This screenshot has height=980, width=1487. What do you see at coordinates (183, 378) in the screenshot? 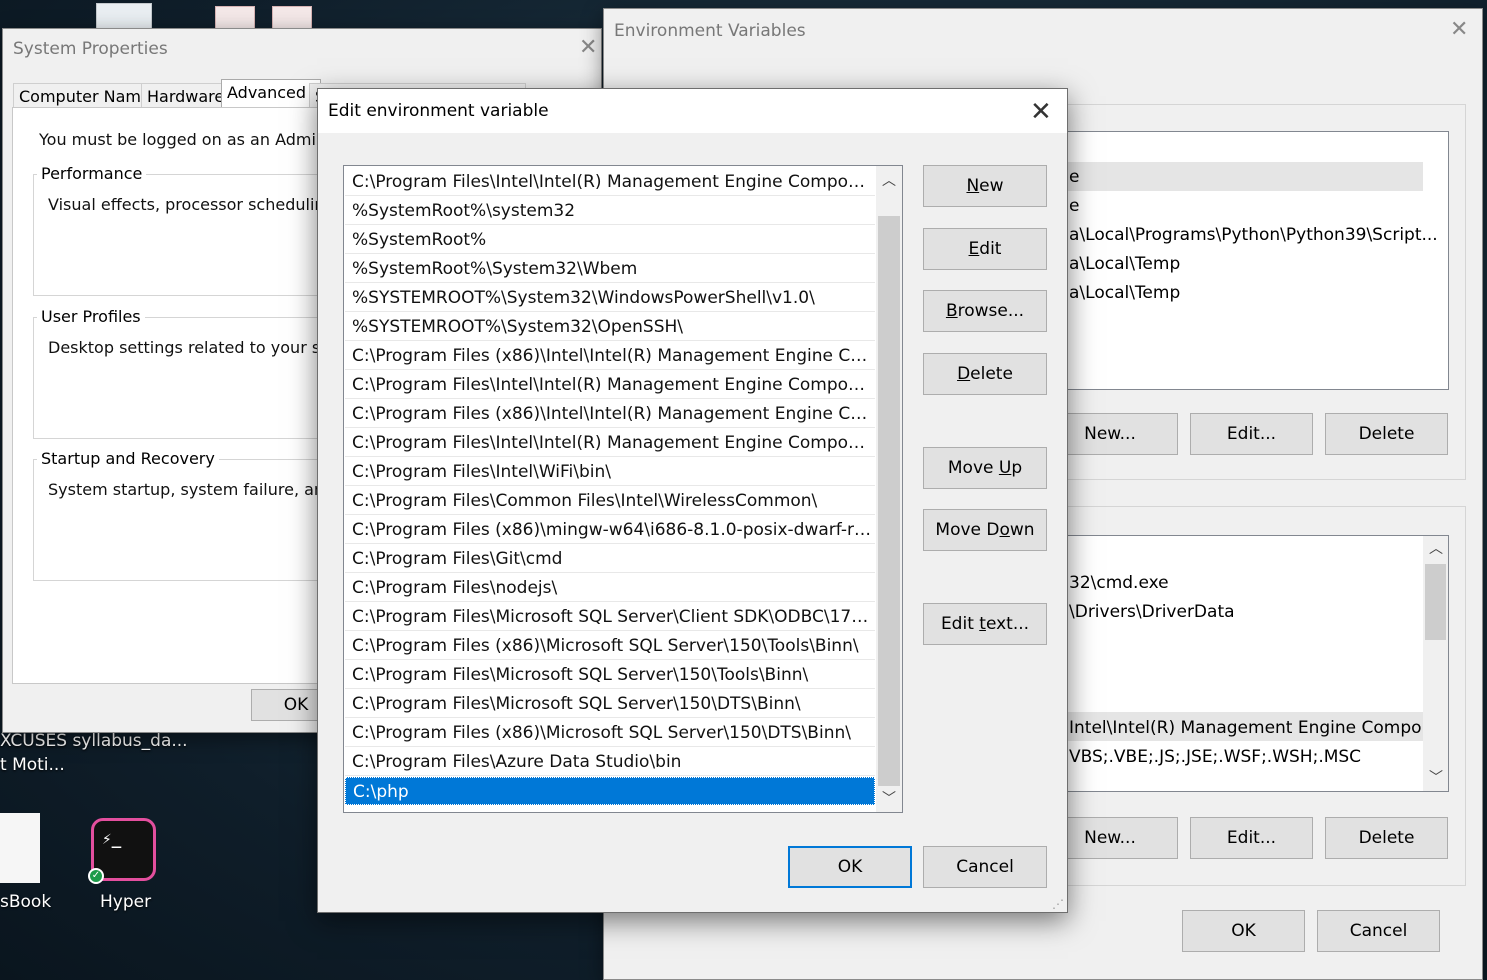
I see `user-profiles-group` at bounding box center [183, 378].